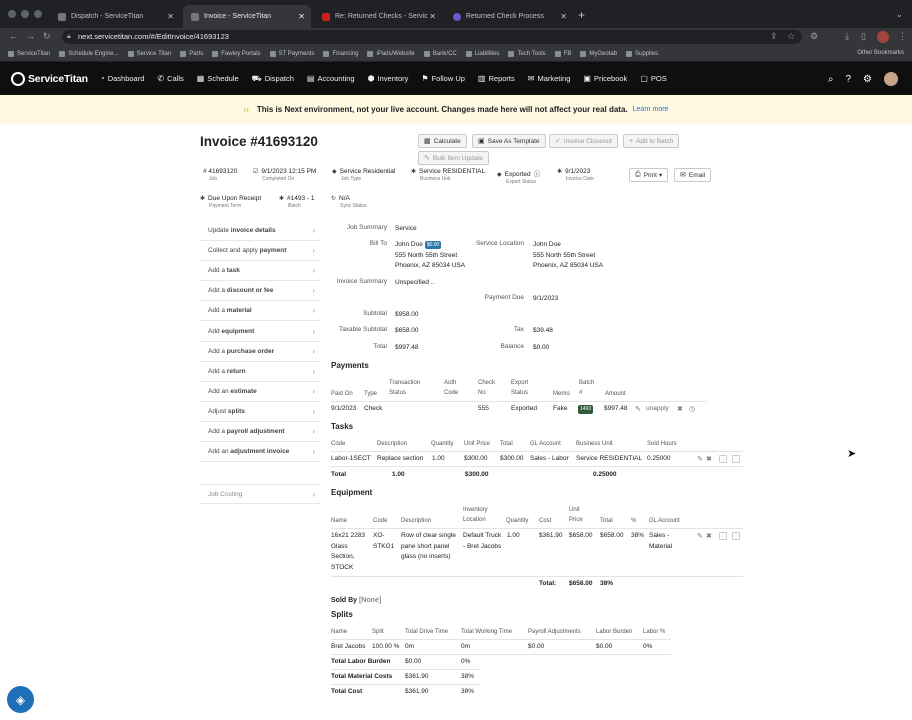 The image size is (912, 720). Describe the element at coordinates (583, 141) in the screenshot. I see `invoice-closeout-button: ✓ Invoice Closeout` at that location.